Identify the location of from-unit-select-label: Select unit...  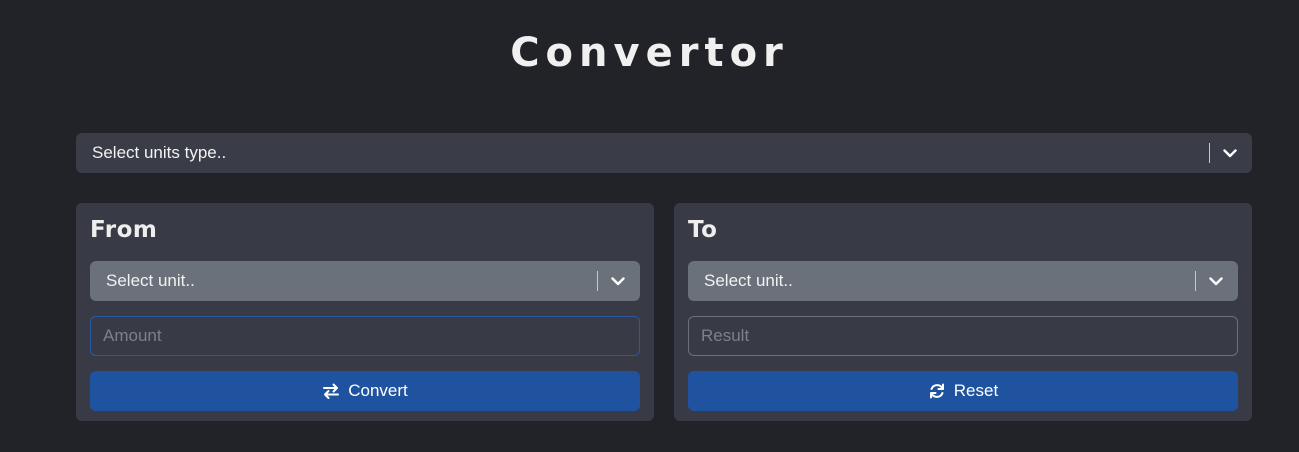
(150, 280).